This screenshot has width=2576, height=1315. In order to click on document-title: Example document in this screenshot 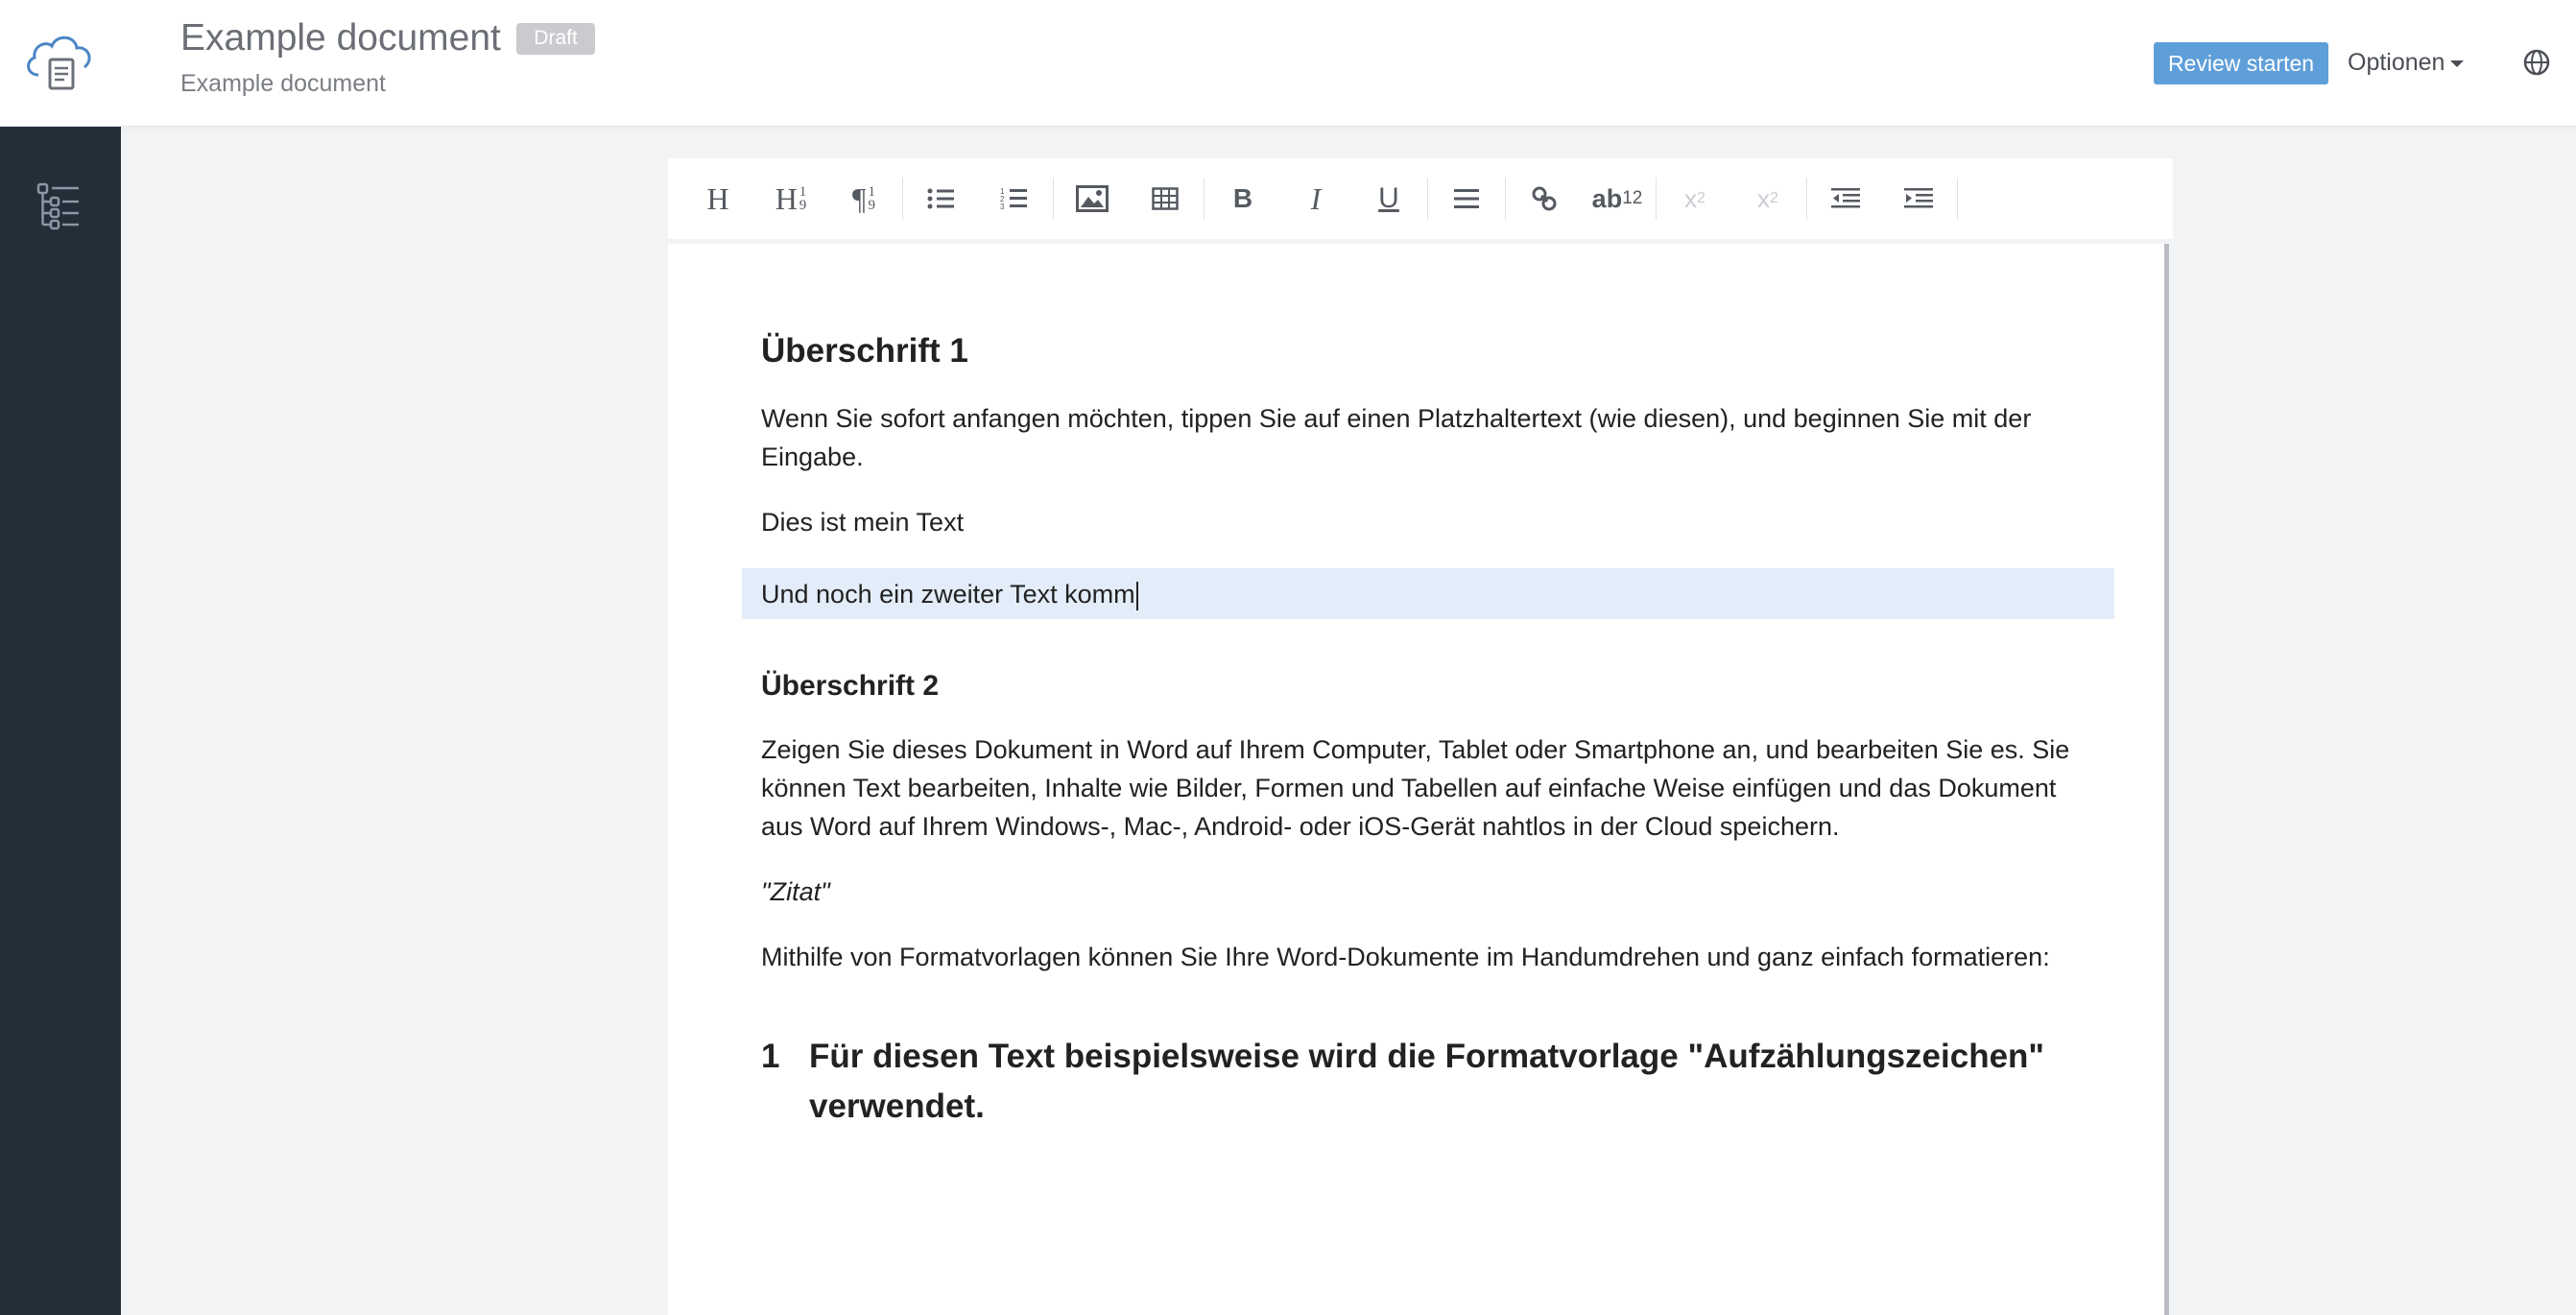, I will do `click(340, 38)`.